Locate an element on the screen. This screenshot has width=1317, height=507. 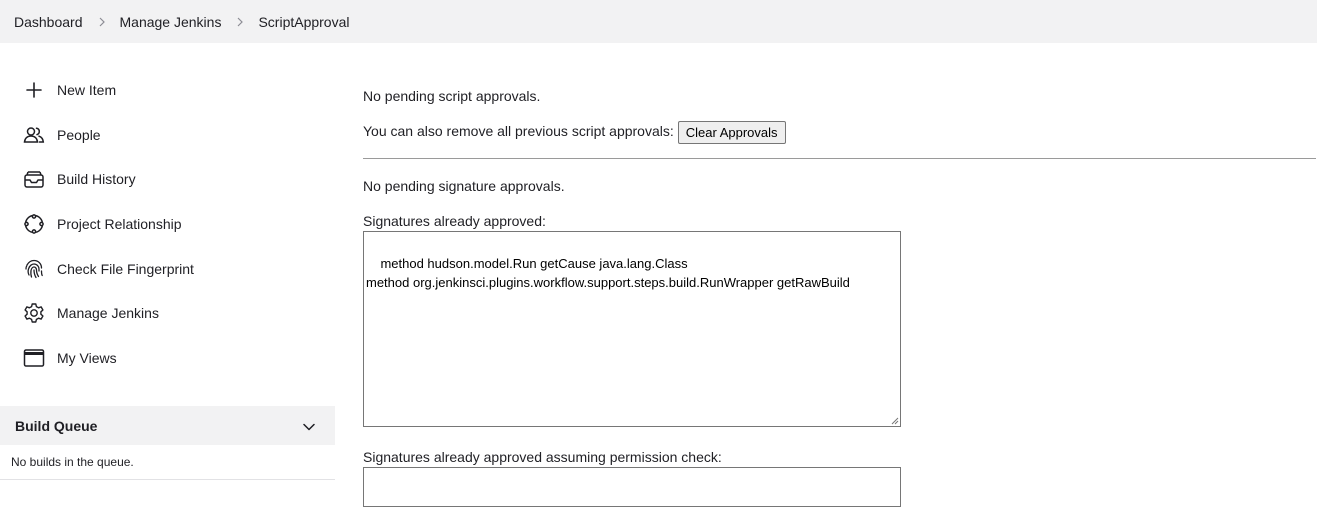
build-queue-panel: Build Queue No builds in the queue. is located at coordinates (167, 443).